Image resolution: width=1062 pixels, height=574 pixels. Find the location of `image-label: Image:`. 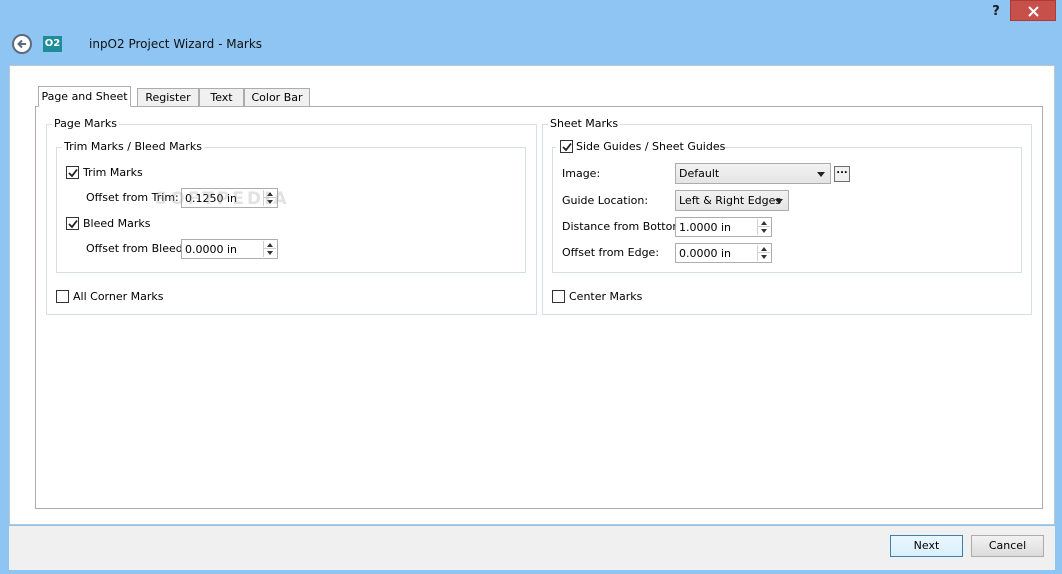

image-label: Image: is located at coordinates (581, 173).